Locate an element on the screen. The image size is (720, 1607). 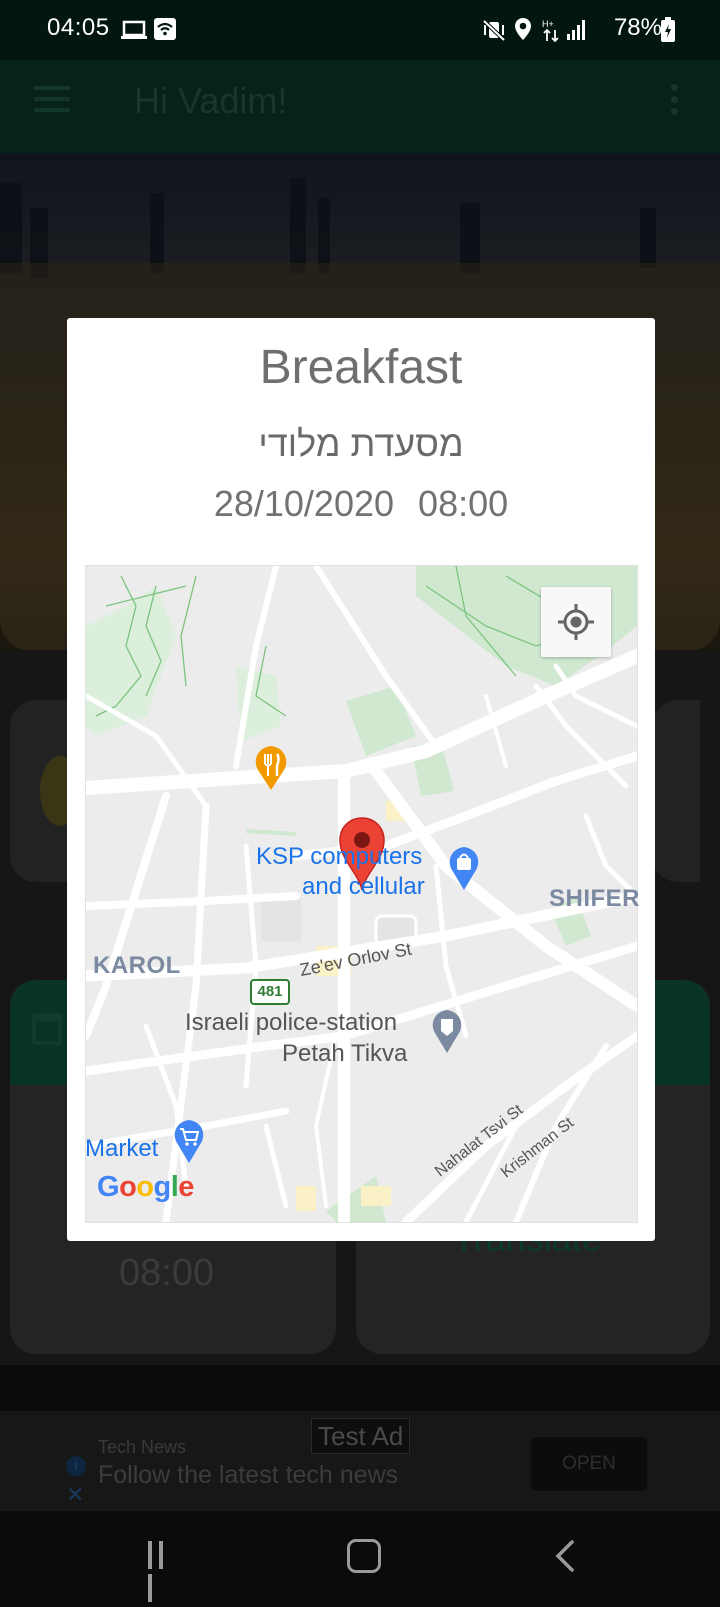
greeting-title: Hi Vadim! is located at coordinates (211, 100).